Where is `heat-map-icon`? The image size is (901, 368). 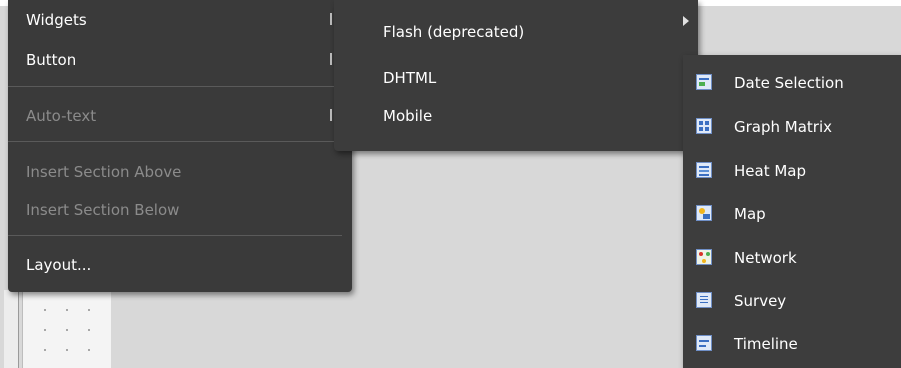 heat-map-icon is located at coordinates (704, 170).